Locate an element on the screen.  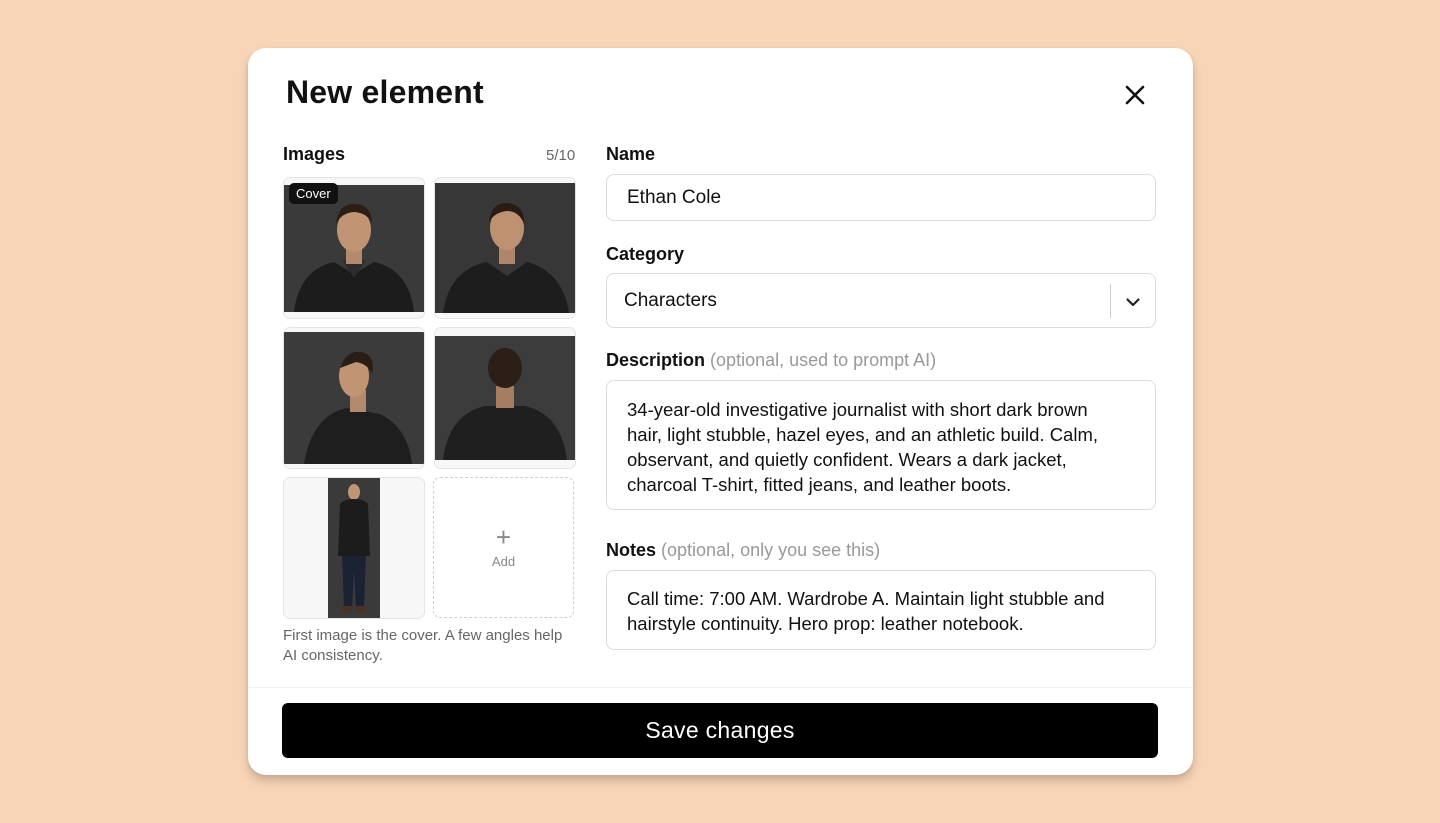
notes-hint: (optional, only you see this) is located at coordinates (771, 550).